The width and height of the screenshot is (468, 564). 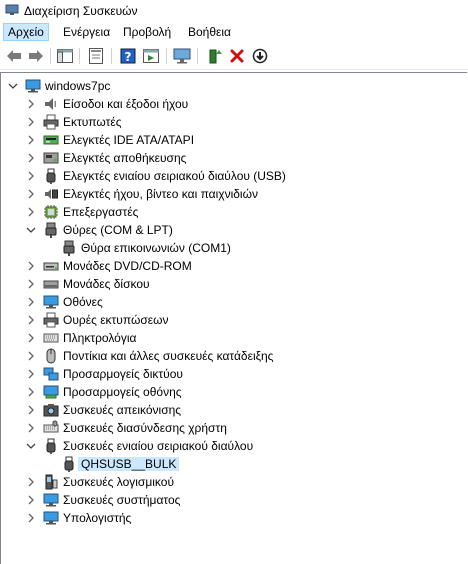 I want to click on tree-item: Προσαρμογείς δικτύου, so click(x=231, y=374).